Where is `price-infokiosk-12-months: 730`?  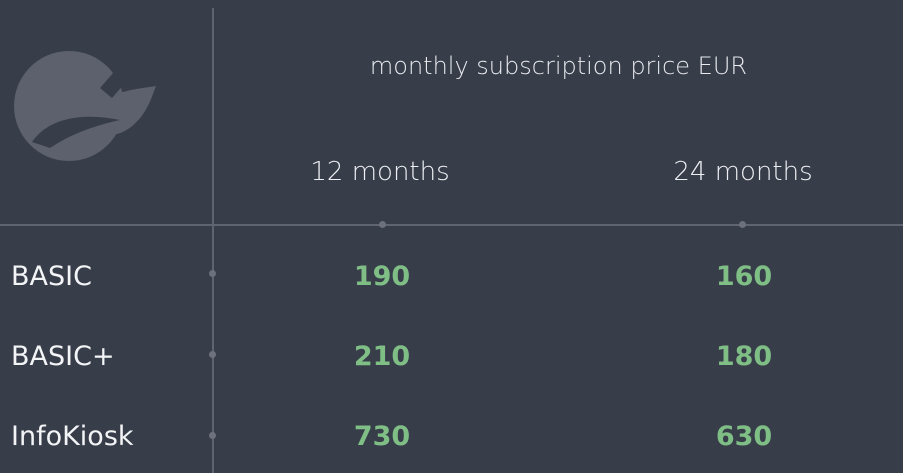
price-infokiosk-12-months: 730 is located at coordinates (382, 436).